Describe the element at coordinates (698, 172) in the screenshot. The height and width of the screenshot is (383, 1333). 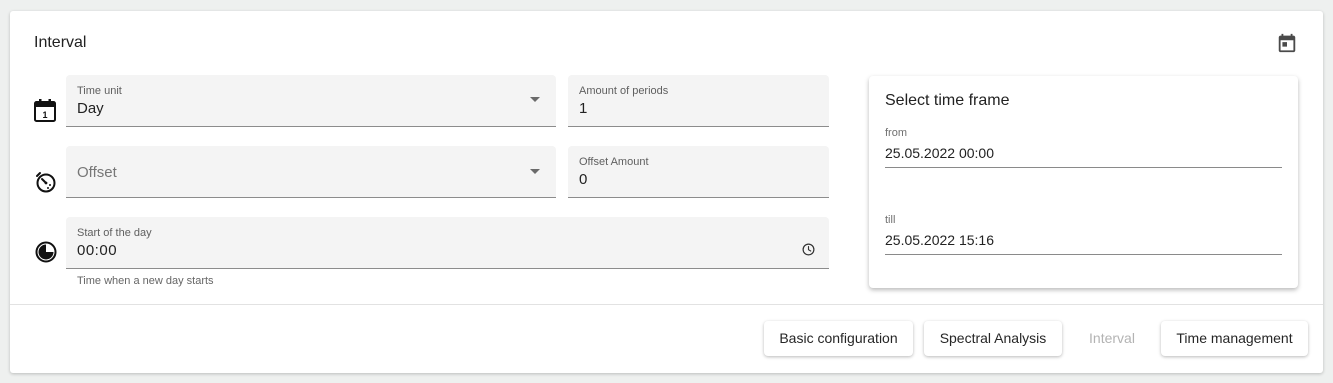
I see `offset-amount-input: Offset Amount 0` at that location.